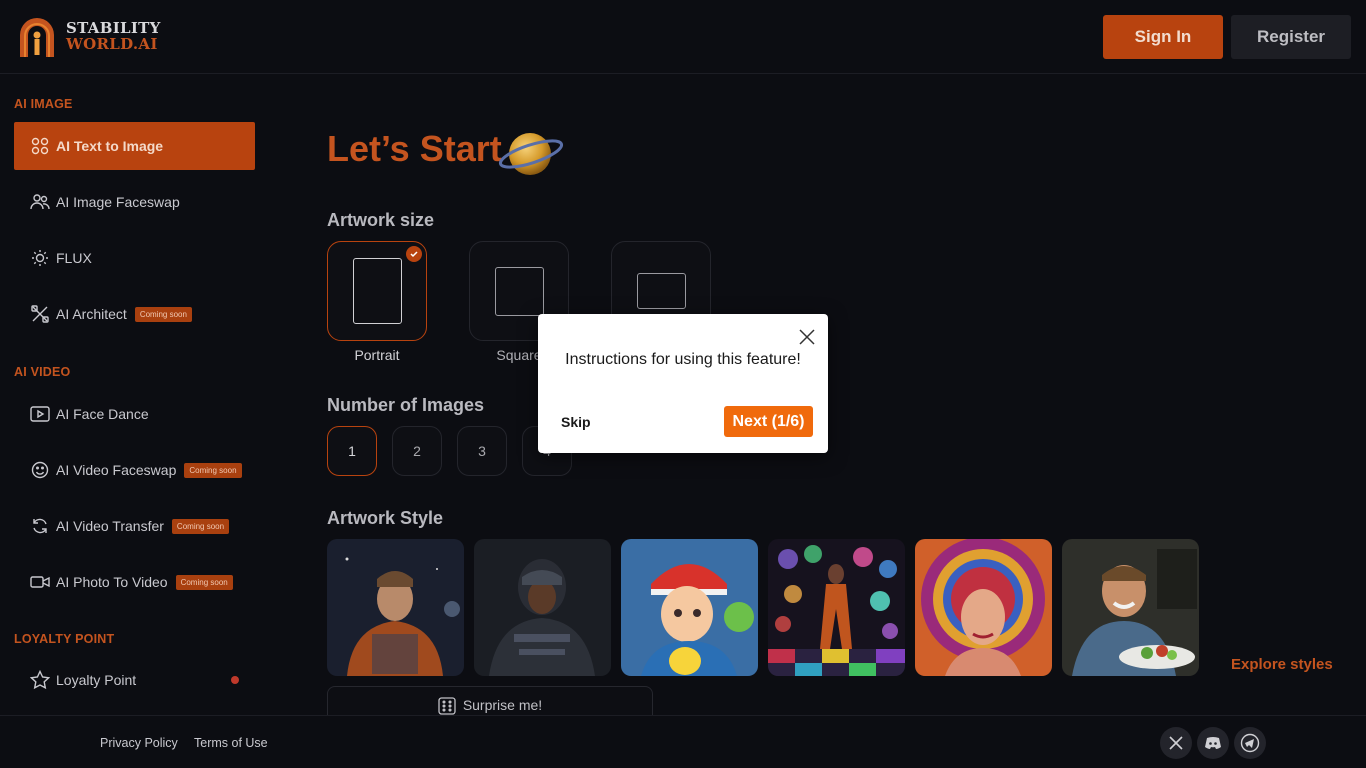 The image size is (1366, 768). Describe the element at coordinates (40, 414) in the screenshot. I see `play-icon` at that location.